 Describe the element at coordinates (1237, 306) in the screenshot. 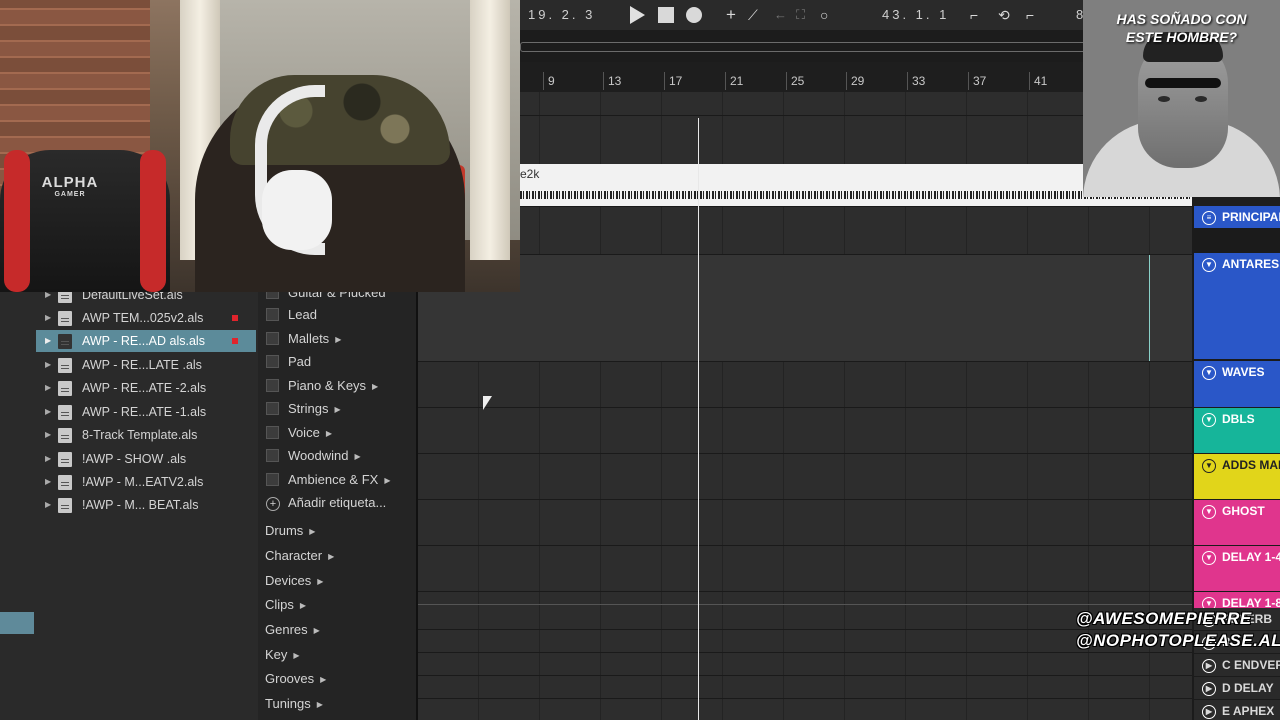

I see `track-antares: ▼ ANTARES` at that location.